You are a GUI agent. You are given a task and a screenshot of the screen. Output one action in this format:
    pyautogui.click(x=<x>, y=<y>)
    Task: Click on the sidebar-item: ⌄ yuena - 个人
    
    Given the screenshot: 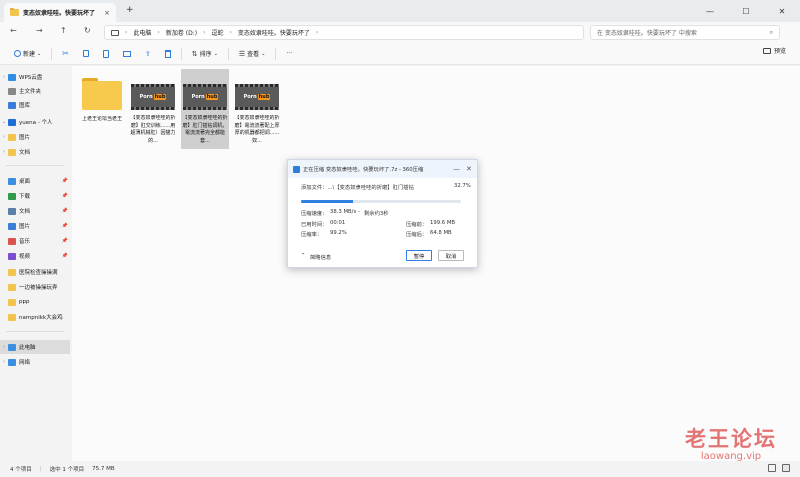 What is the action you would take?
    pyautogui.click(x=35, y=122)
    